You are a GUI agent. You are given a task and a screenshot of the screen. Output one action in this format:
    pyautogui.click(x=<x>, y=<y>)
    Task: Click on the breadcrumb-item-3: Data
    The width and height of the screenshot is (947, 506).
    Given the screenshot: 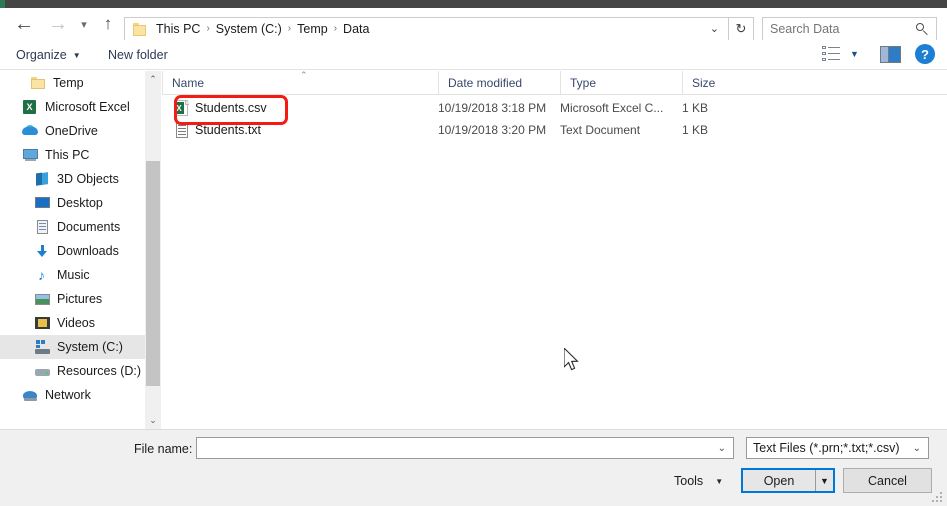 What is the action you would take?
    pyautogui.click(x=356, y=29)
    